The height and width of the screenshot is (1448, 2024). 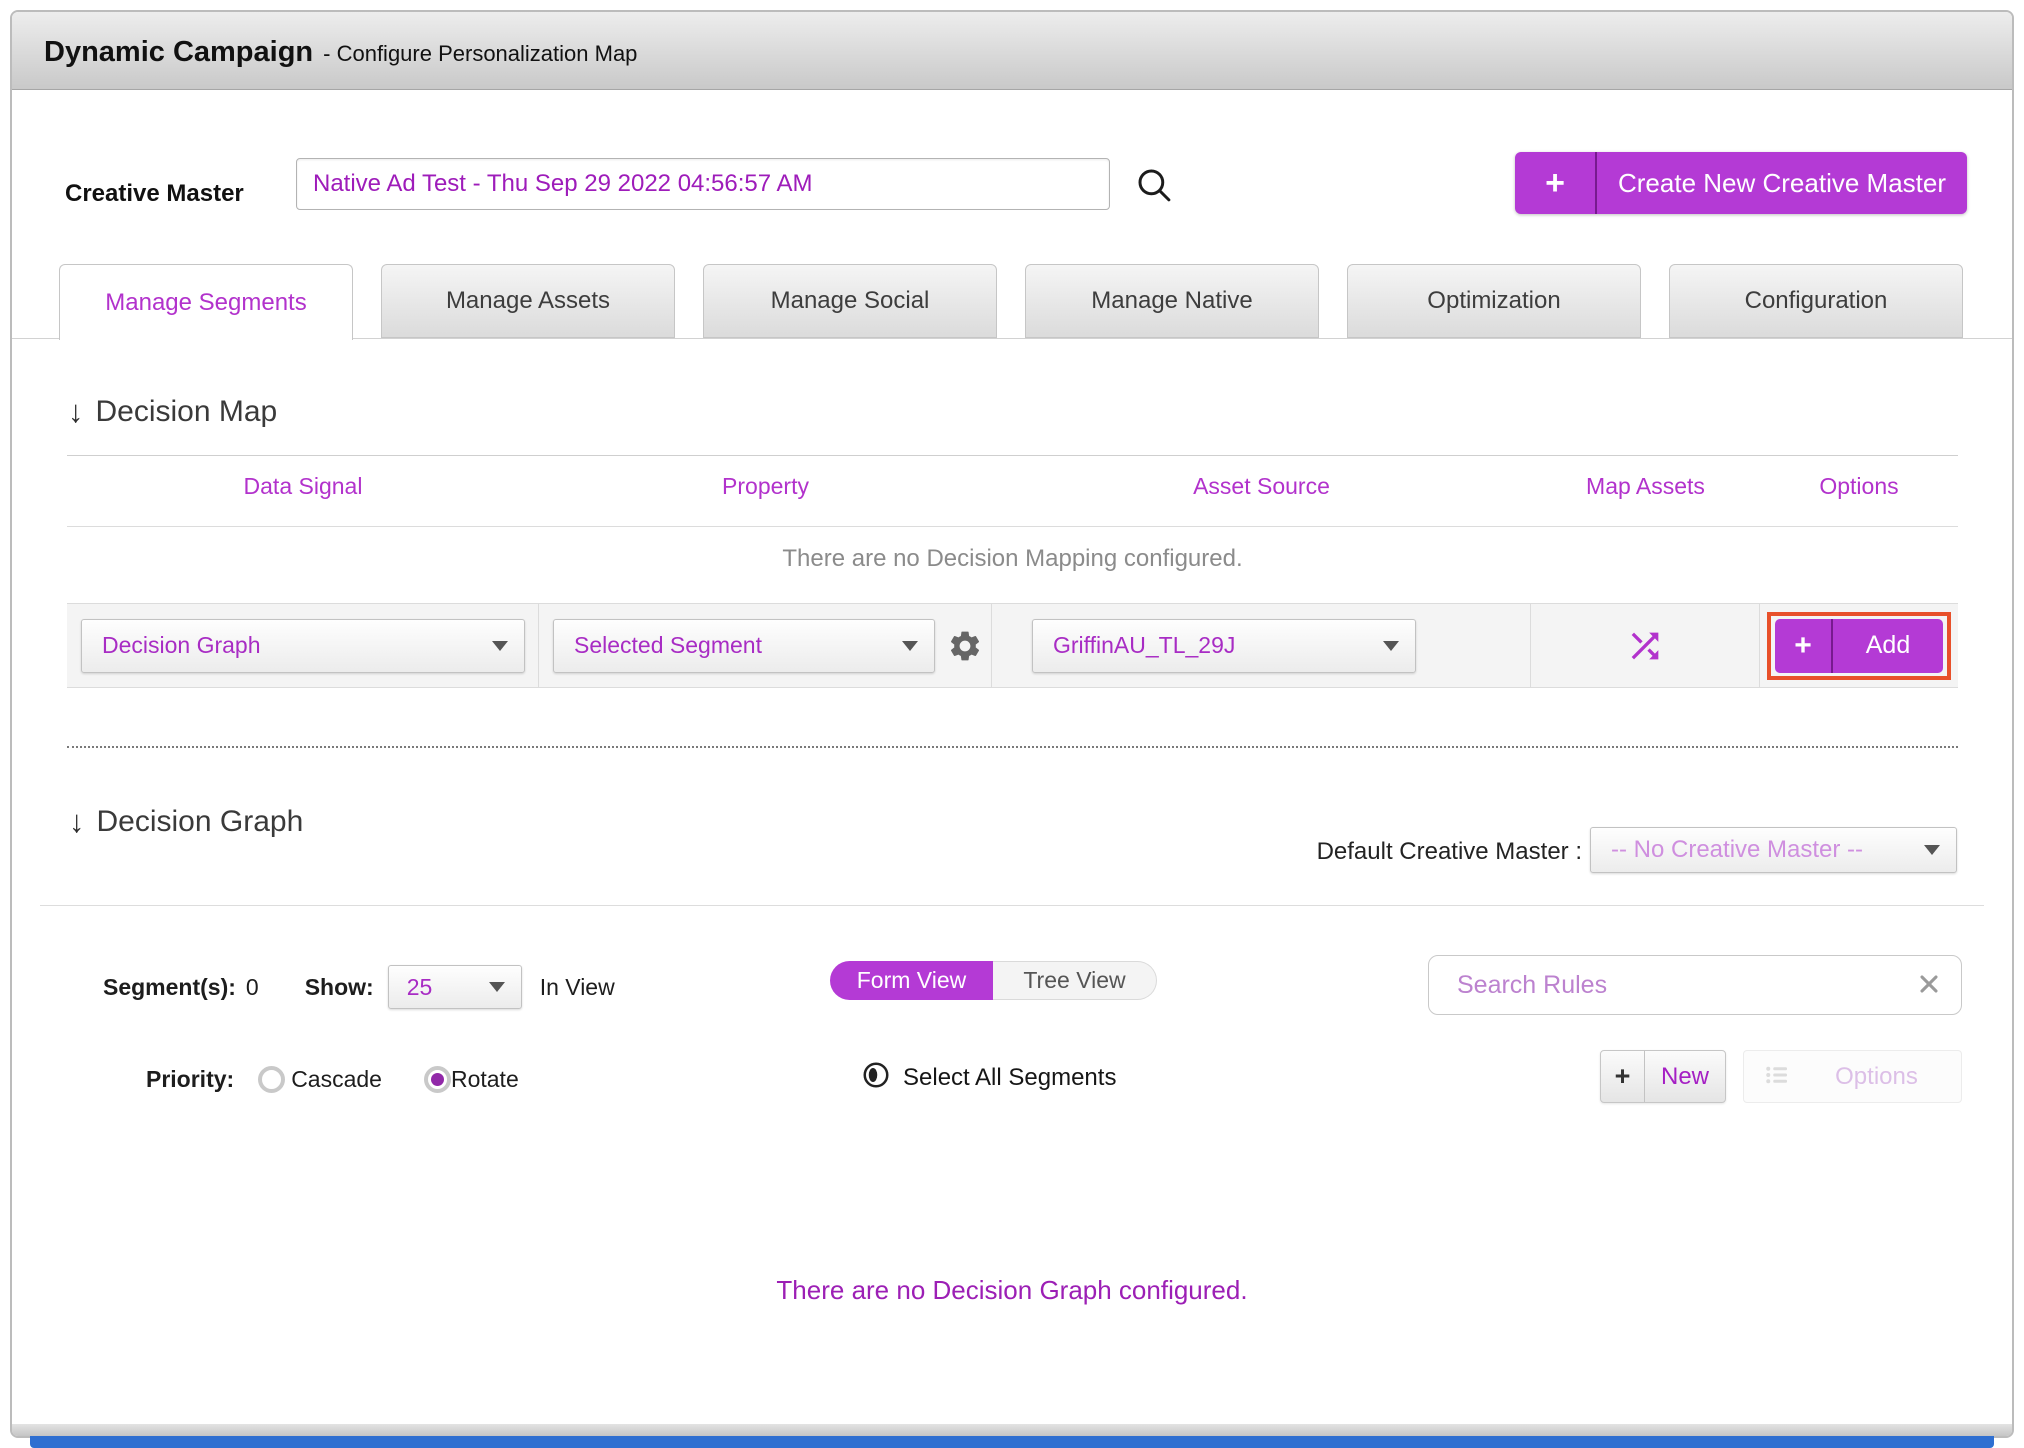 I want to click on select-all-segments-label: Select All Segments, so click(x=1010, y=1077).